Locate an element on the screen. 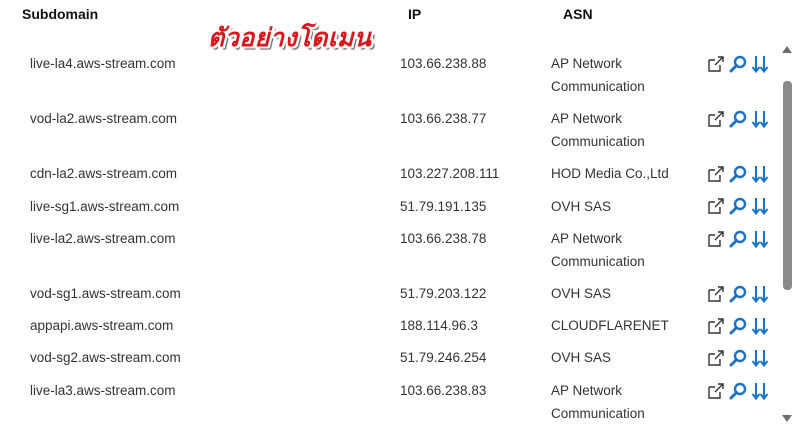 The height and width of the screenshot is (427, 809). ip-cell: 188.114.96.3 is located at coordinates (439, 325).